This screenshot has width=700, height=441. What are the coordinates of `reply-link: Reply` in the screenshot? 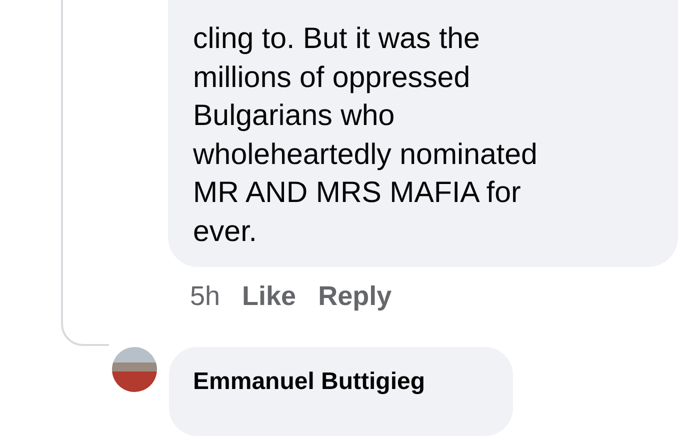 It's located at (355, 296).